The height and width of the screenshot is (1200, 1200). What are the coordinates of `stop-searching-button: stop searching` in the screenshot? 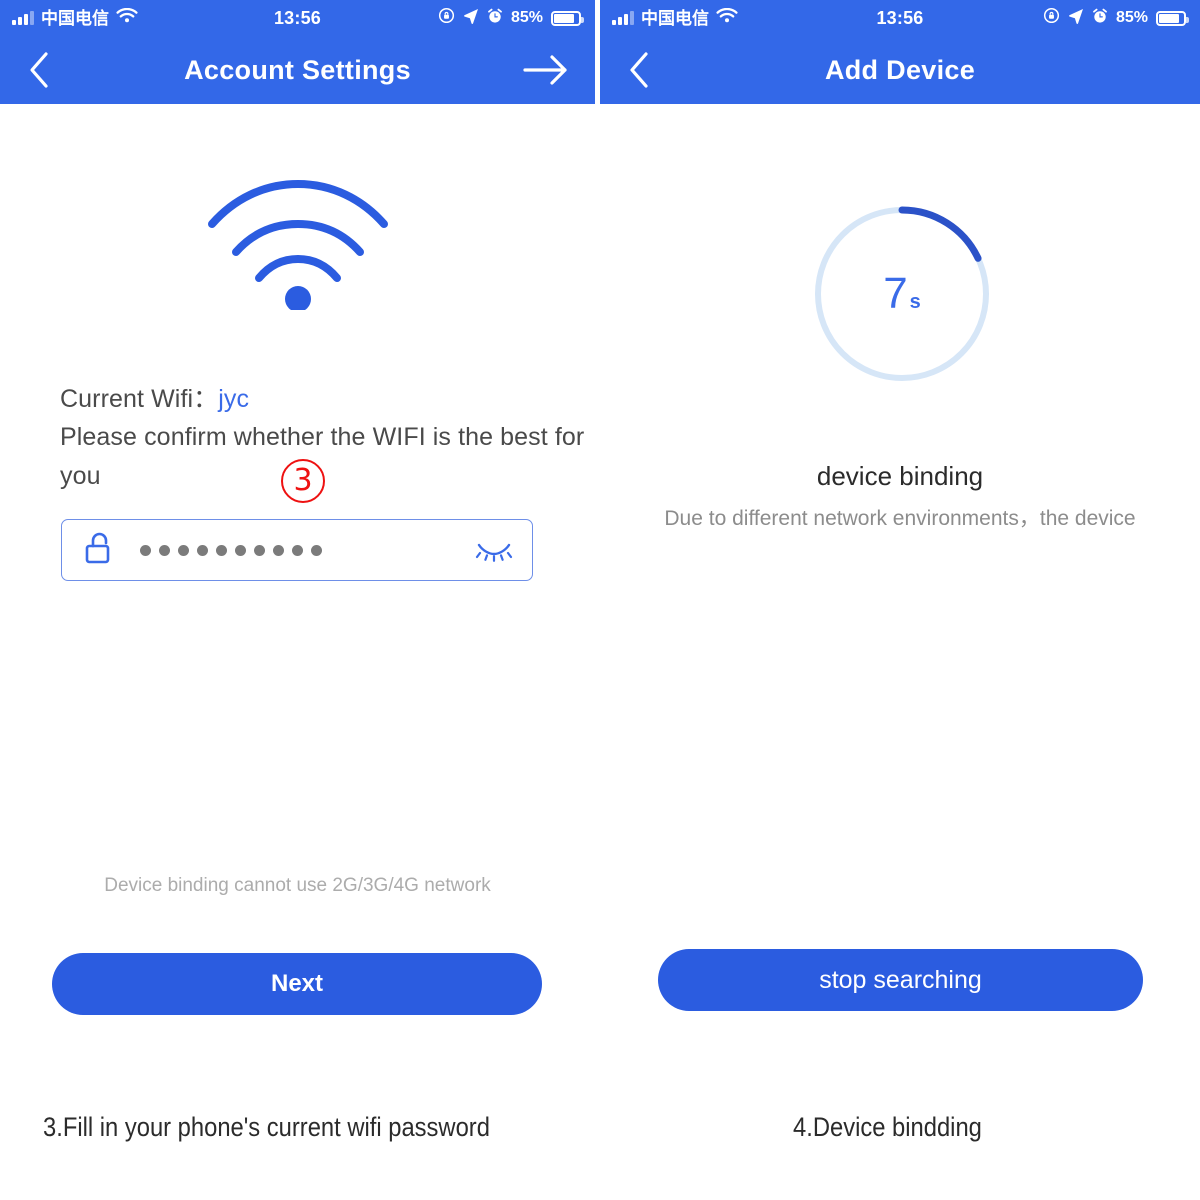 It's located at (900, 980).